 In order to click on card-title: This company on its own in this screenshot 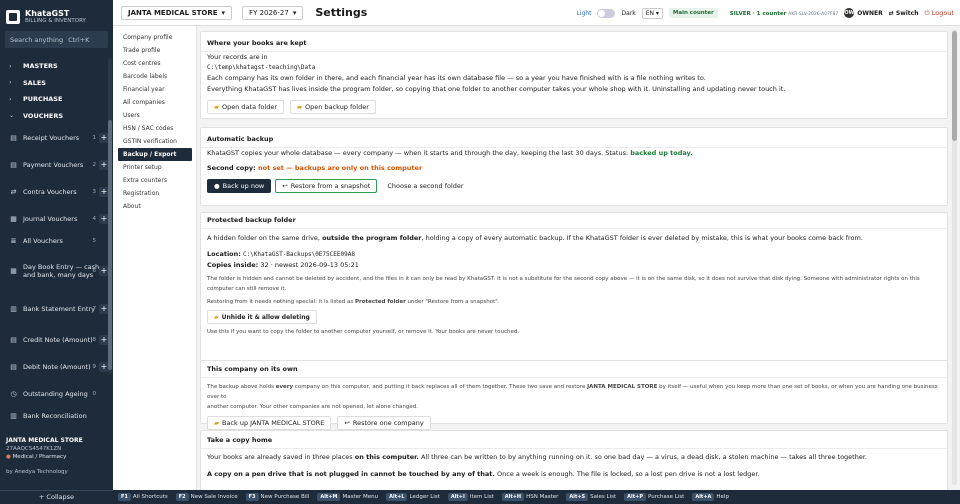, I will do `click(252, 369)`.